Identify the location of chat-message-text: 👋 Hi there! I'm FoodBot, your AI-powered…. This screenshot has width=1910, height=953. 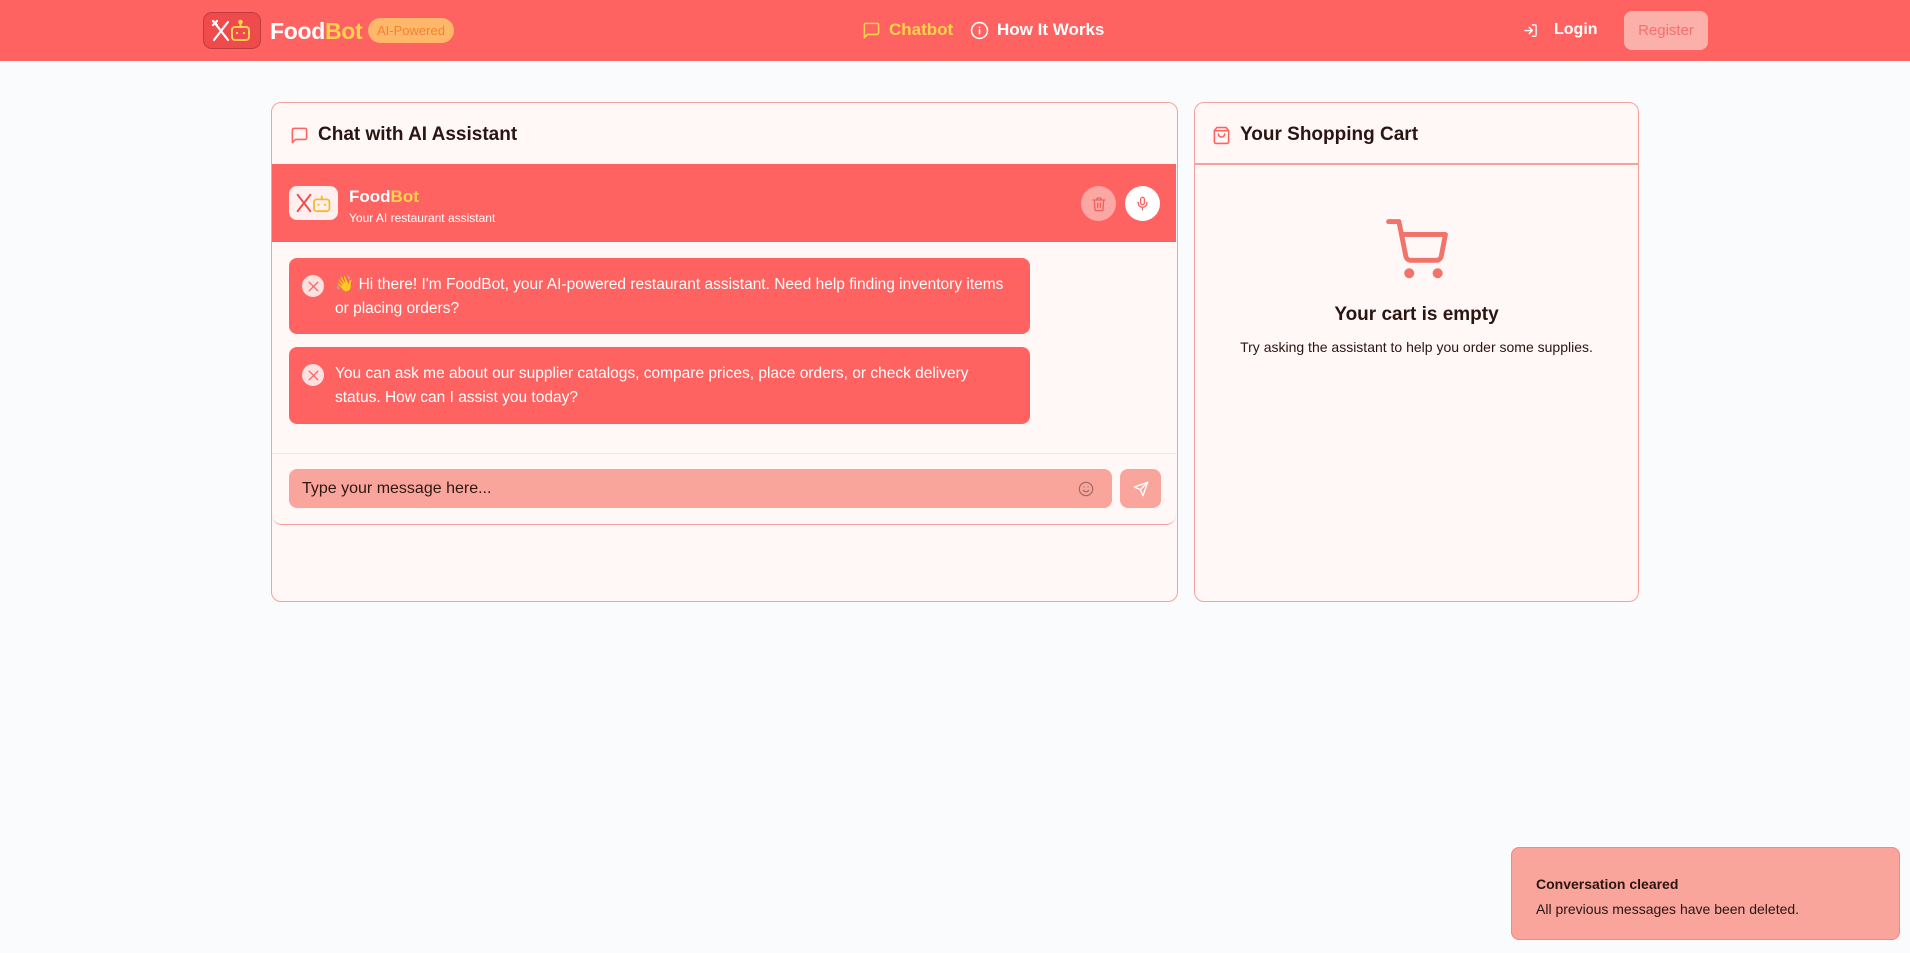
(669, 296).